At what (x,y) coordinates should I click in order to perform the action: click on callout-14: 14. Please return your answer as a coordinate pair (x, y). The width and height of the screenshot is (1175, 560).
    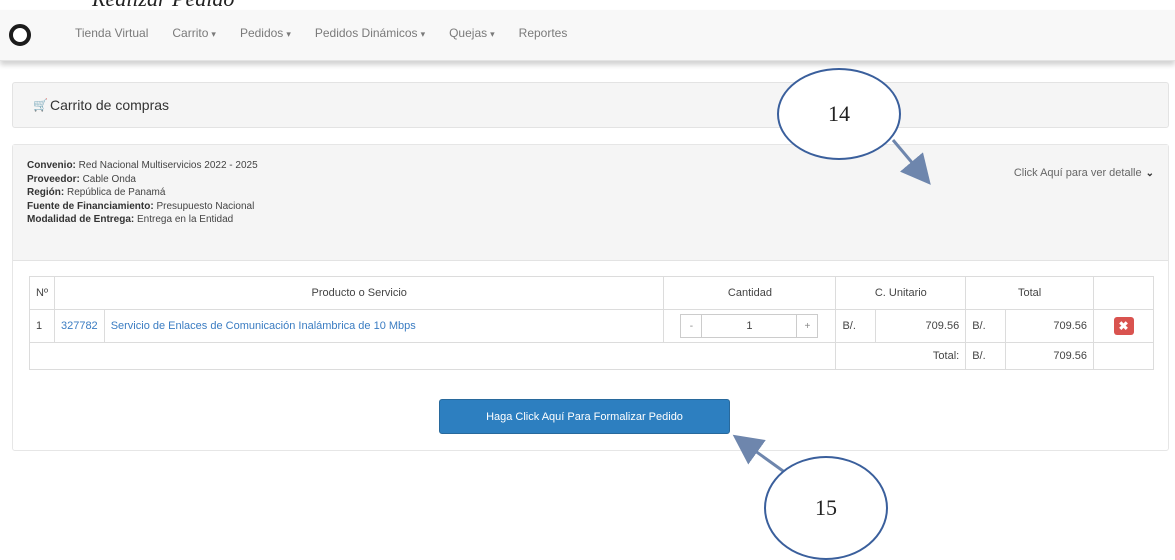
    Looking at the image, I should click on (839, 114).